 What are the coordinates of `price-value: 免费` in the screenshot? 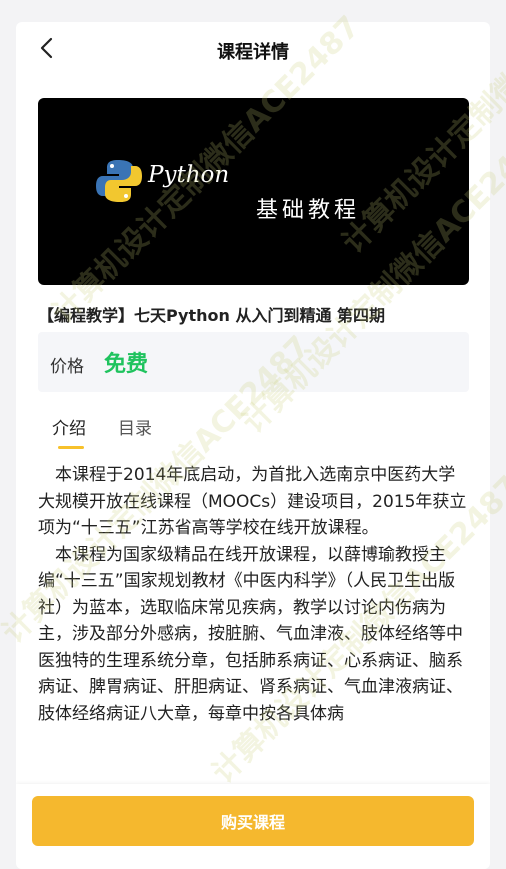 It's located at (126, 364).